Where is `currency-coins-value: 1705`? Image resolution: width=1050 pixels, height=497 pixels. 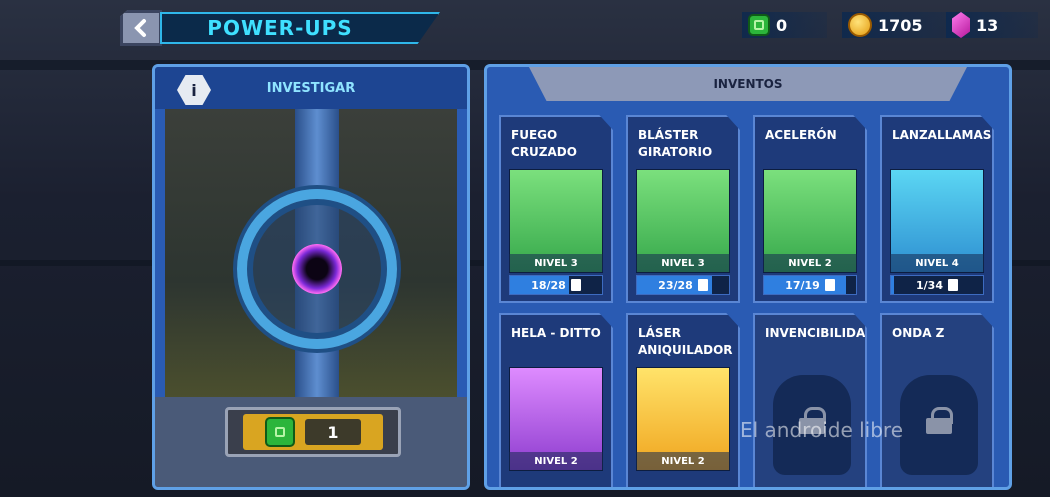
currency-coins-value: 1705 is located at coordinates (900, 25).